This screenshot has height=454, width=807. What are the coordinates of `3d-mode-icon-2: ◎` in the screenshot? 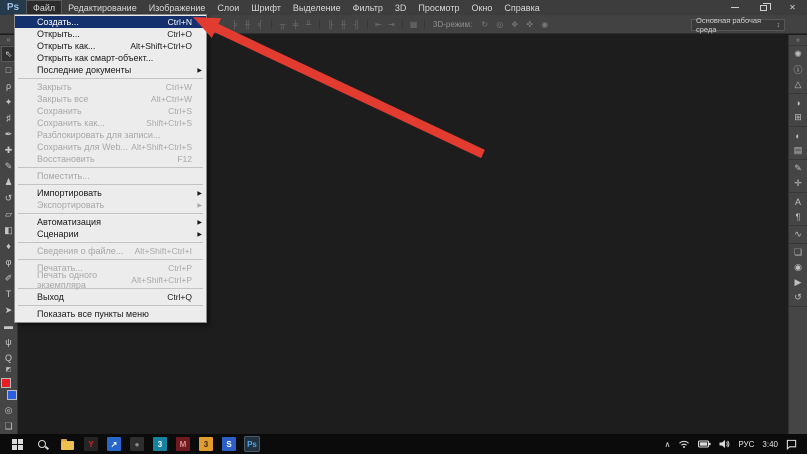 It's located at (500, 24).